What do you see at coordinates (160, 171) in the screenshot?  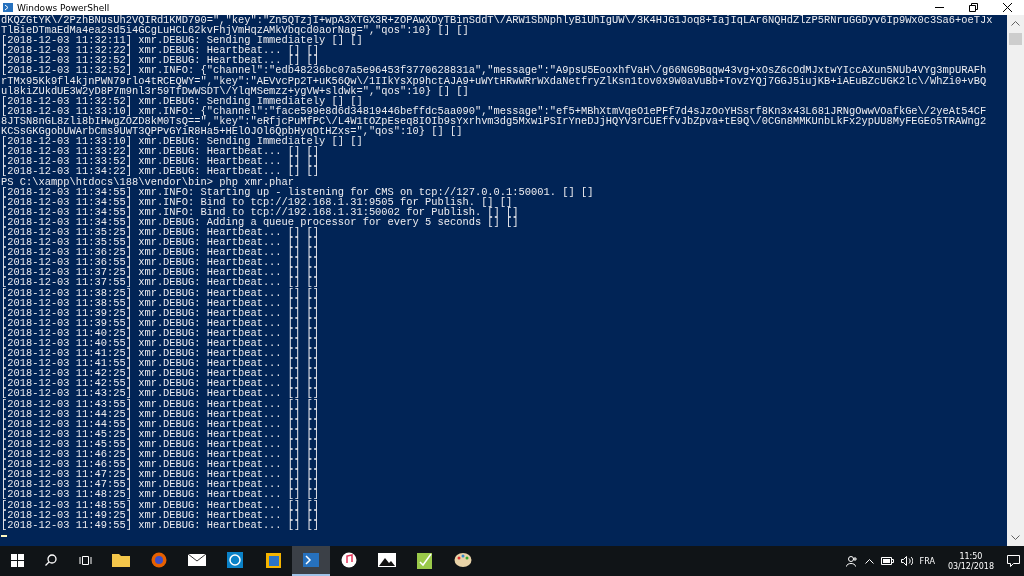 I see `console-line: [2018-12-03 11:34:22] xmr.DEBUG: Heartbeat... [] []` at bounding box center [160, 171].